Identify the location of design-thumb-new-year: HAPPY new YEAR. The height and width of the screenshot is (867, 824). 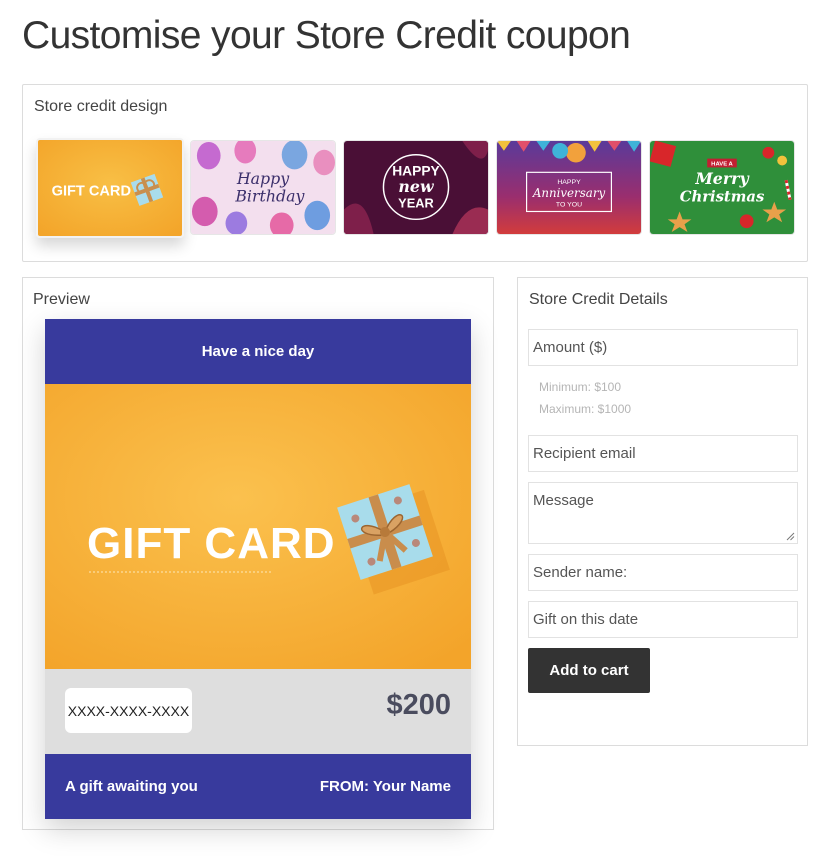
(416, 187).